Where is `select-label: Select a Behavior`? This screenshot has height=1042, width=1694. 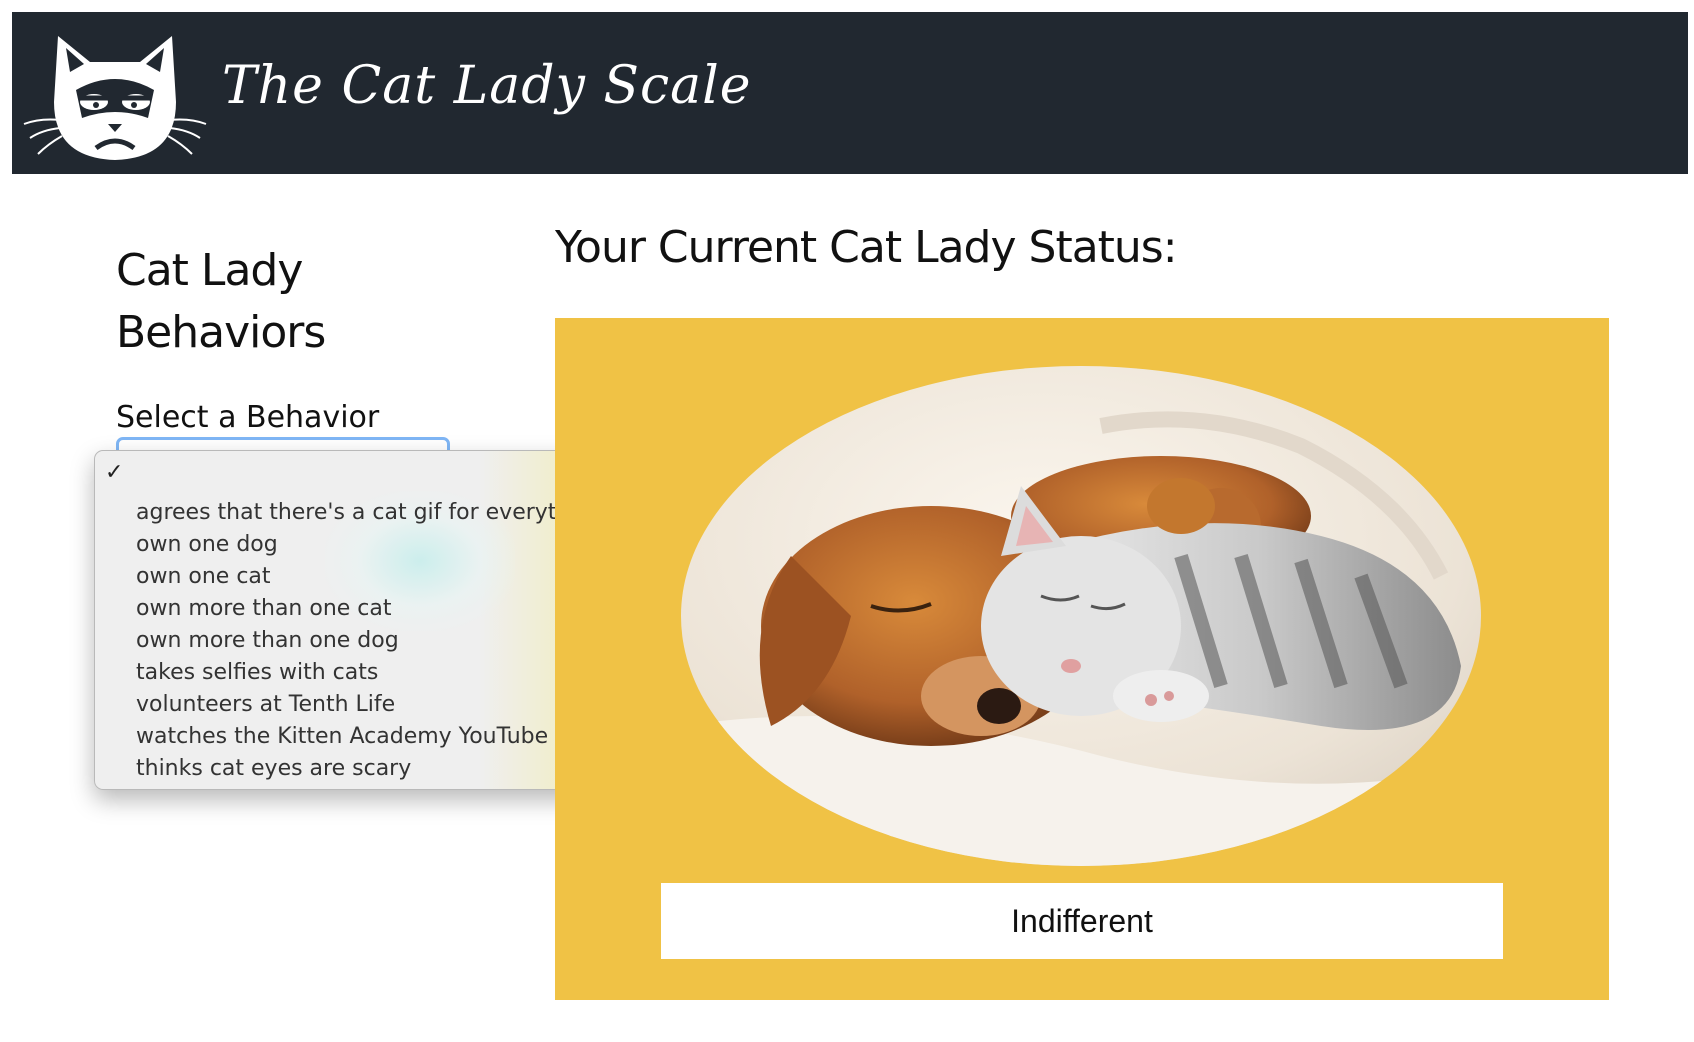
select-label: Select a Behavior is located at coordinates (248, 417).